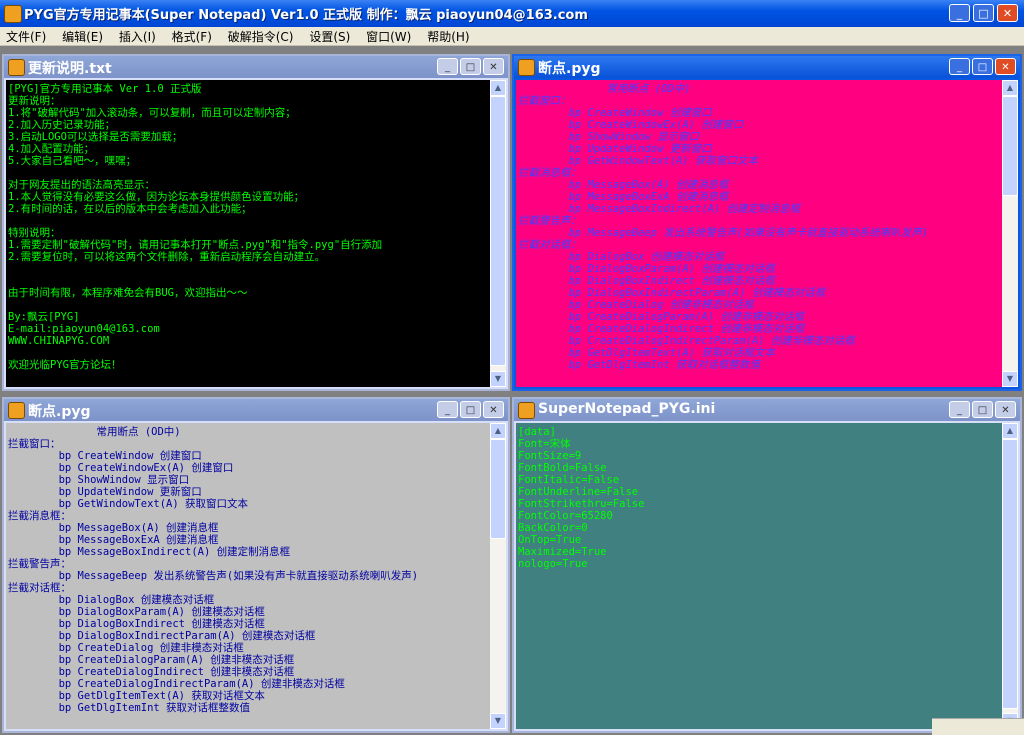  What do you see at coordinates (329, 36) in the screenshot?
I see `menu-settings: 设置(S)` at bounding box center [329, 36].